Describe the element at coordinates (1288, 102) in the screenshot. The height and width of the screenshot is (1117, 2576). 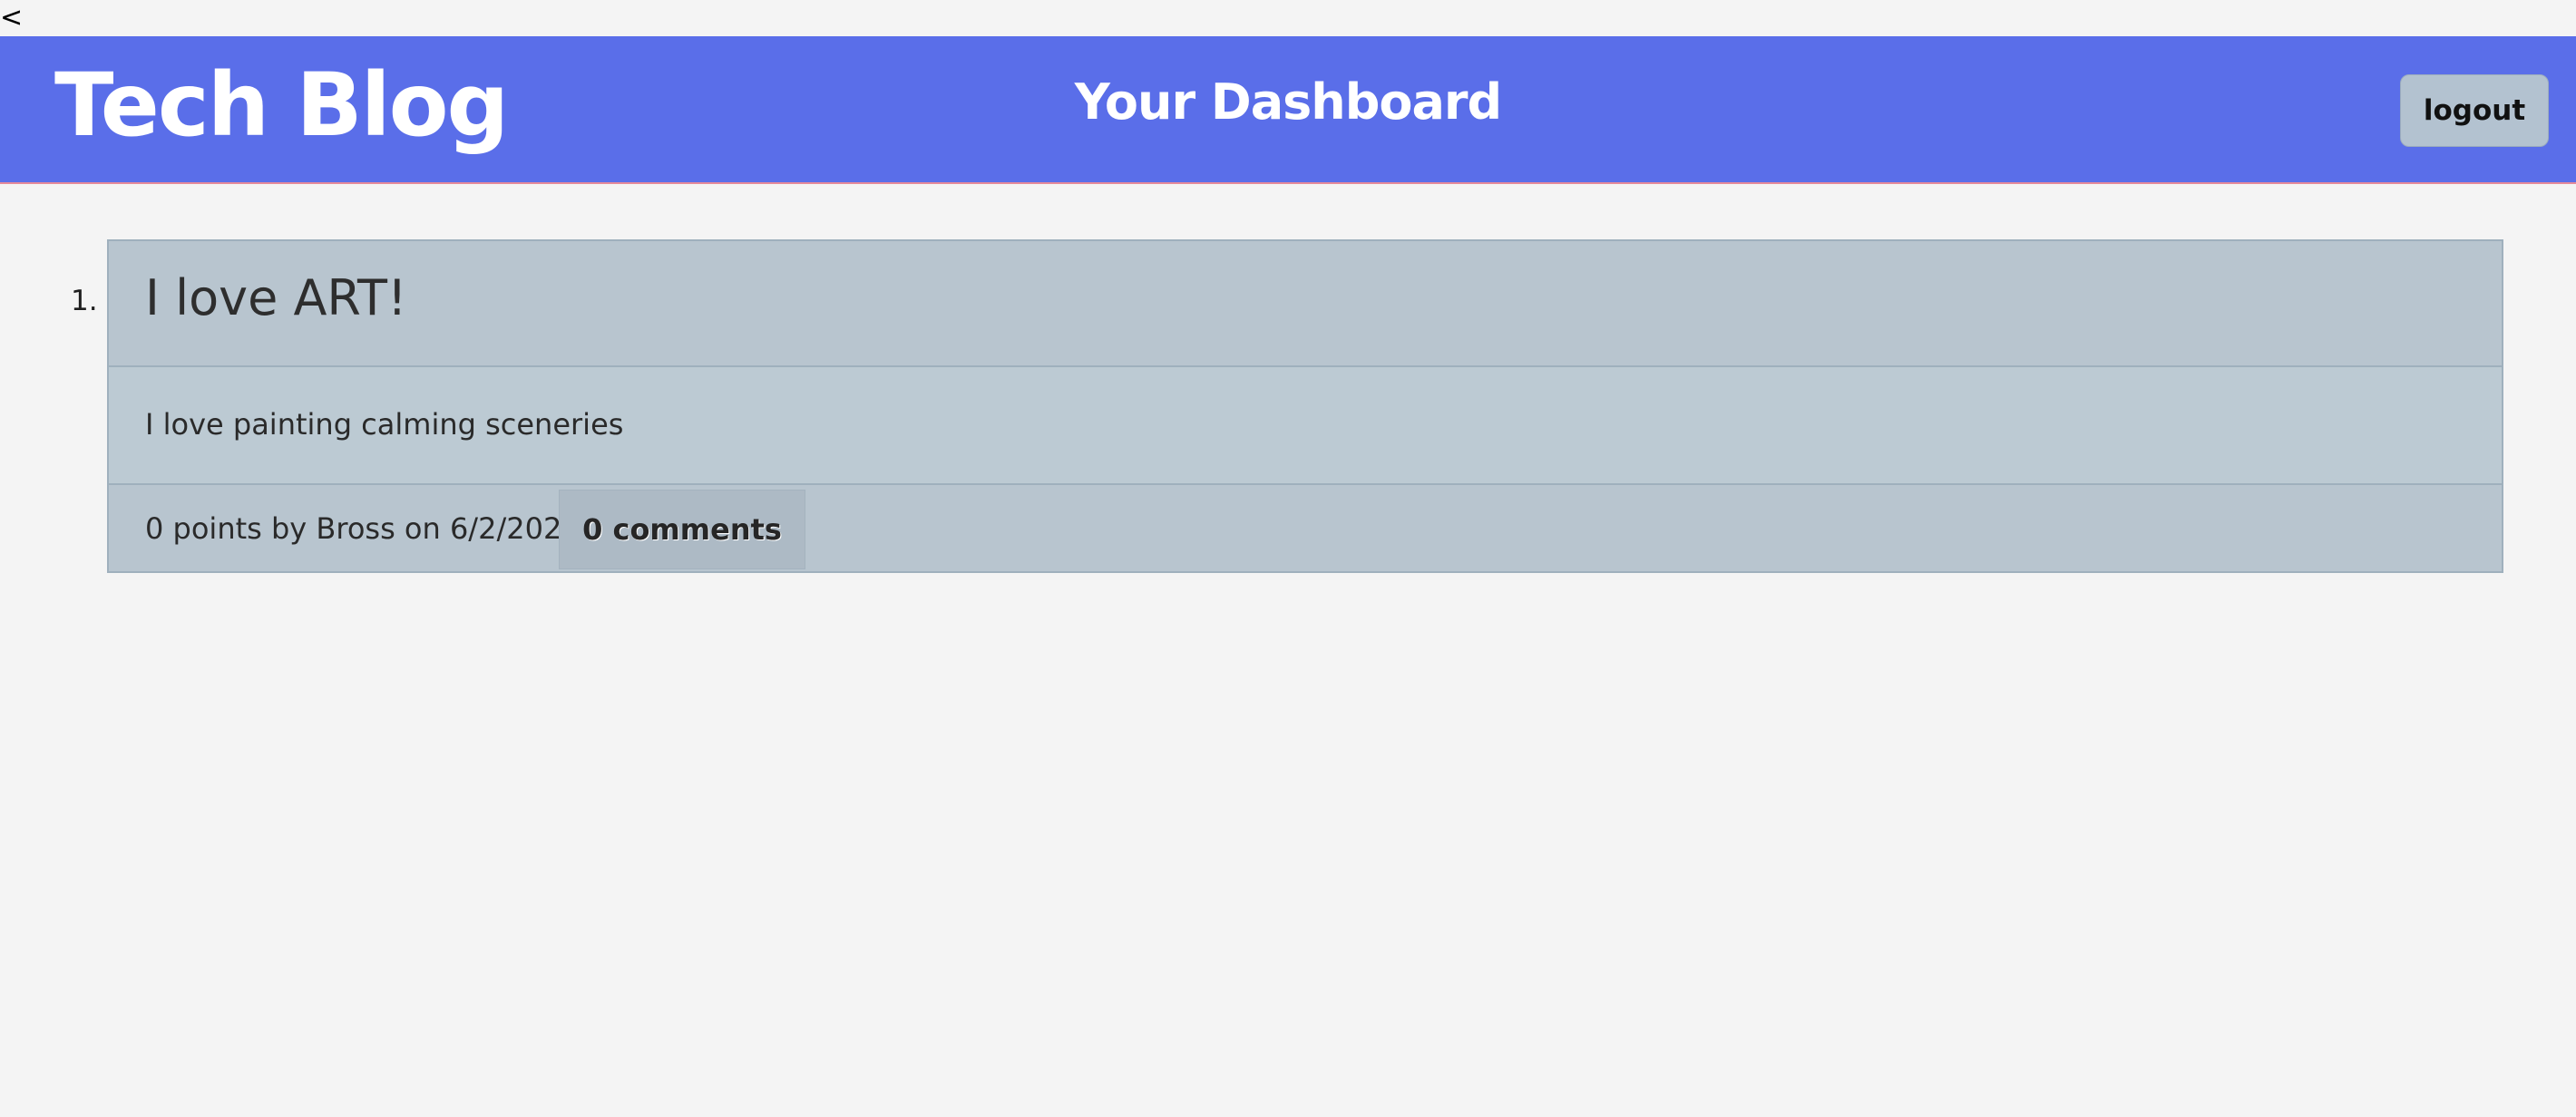
I see `page-title: Your Dashboard` at that location.